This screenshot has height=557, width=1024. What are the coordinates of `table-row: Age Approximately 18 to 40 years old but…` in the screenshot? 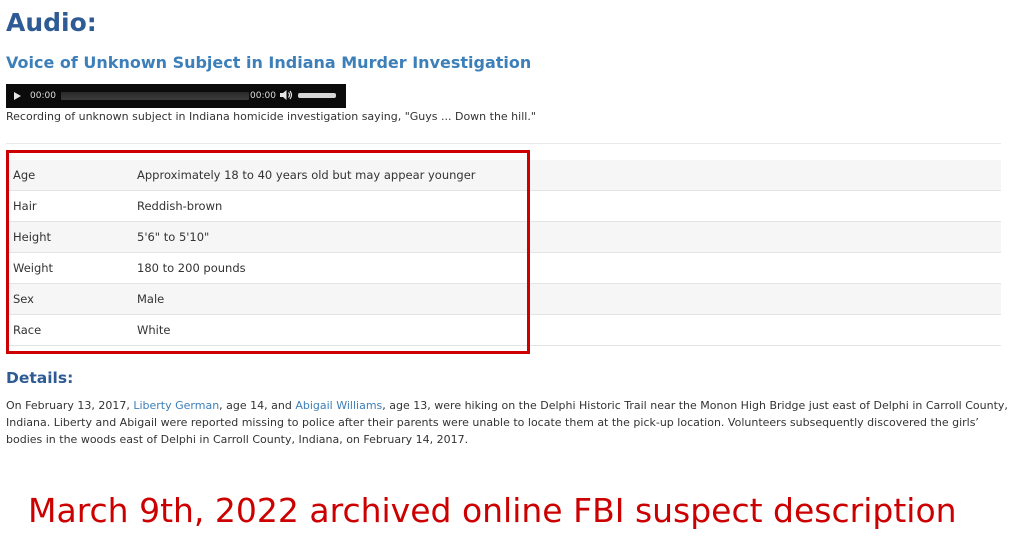 It's located at (503, 175).